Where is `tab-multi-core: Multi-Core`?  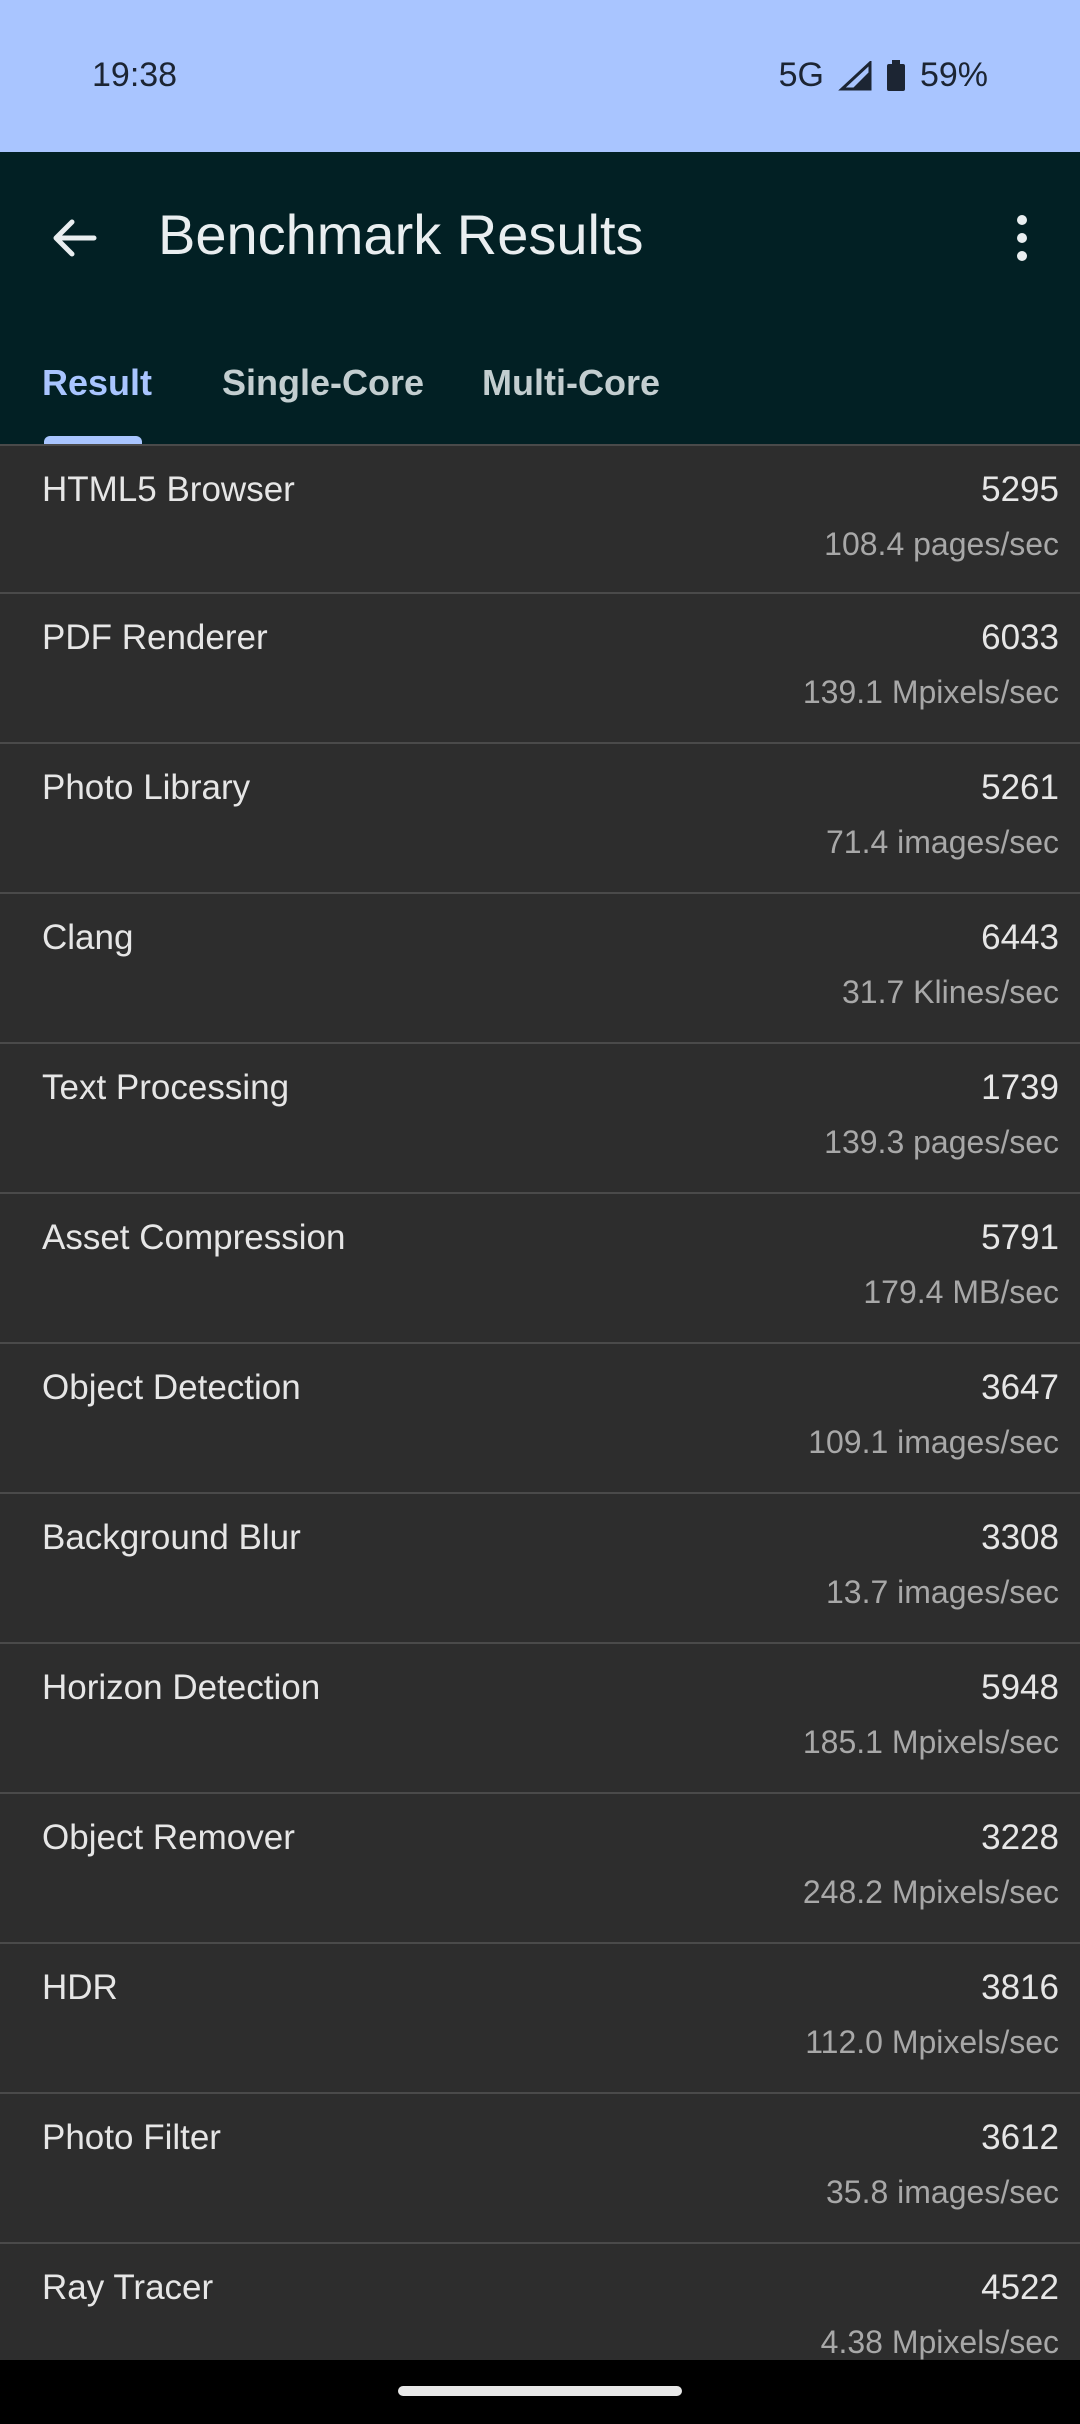 tab-multi-core: Multi-Core is located at coordinates (571, 383).